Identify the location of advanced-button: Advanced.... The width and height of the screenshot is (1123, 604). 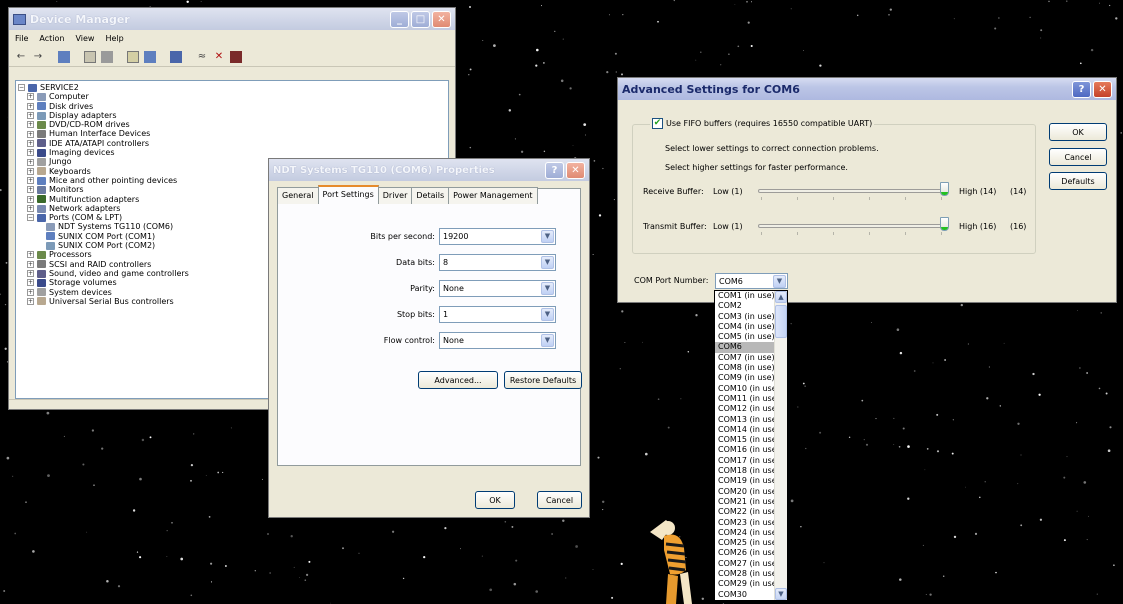
(458, 380).